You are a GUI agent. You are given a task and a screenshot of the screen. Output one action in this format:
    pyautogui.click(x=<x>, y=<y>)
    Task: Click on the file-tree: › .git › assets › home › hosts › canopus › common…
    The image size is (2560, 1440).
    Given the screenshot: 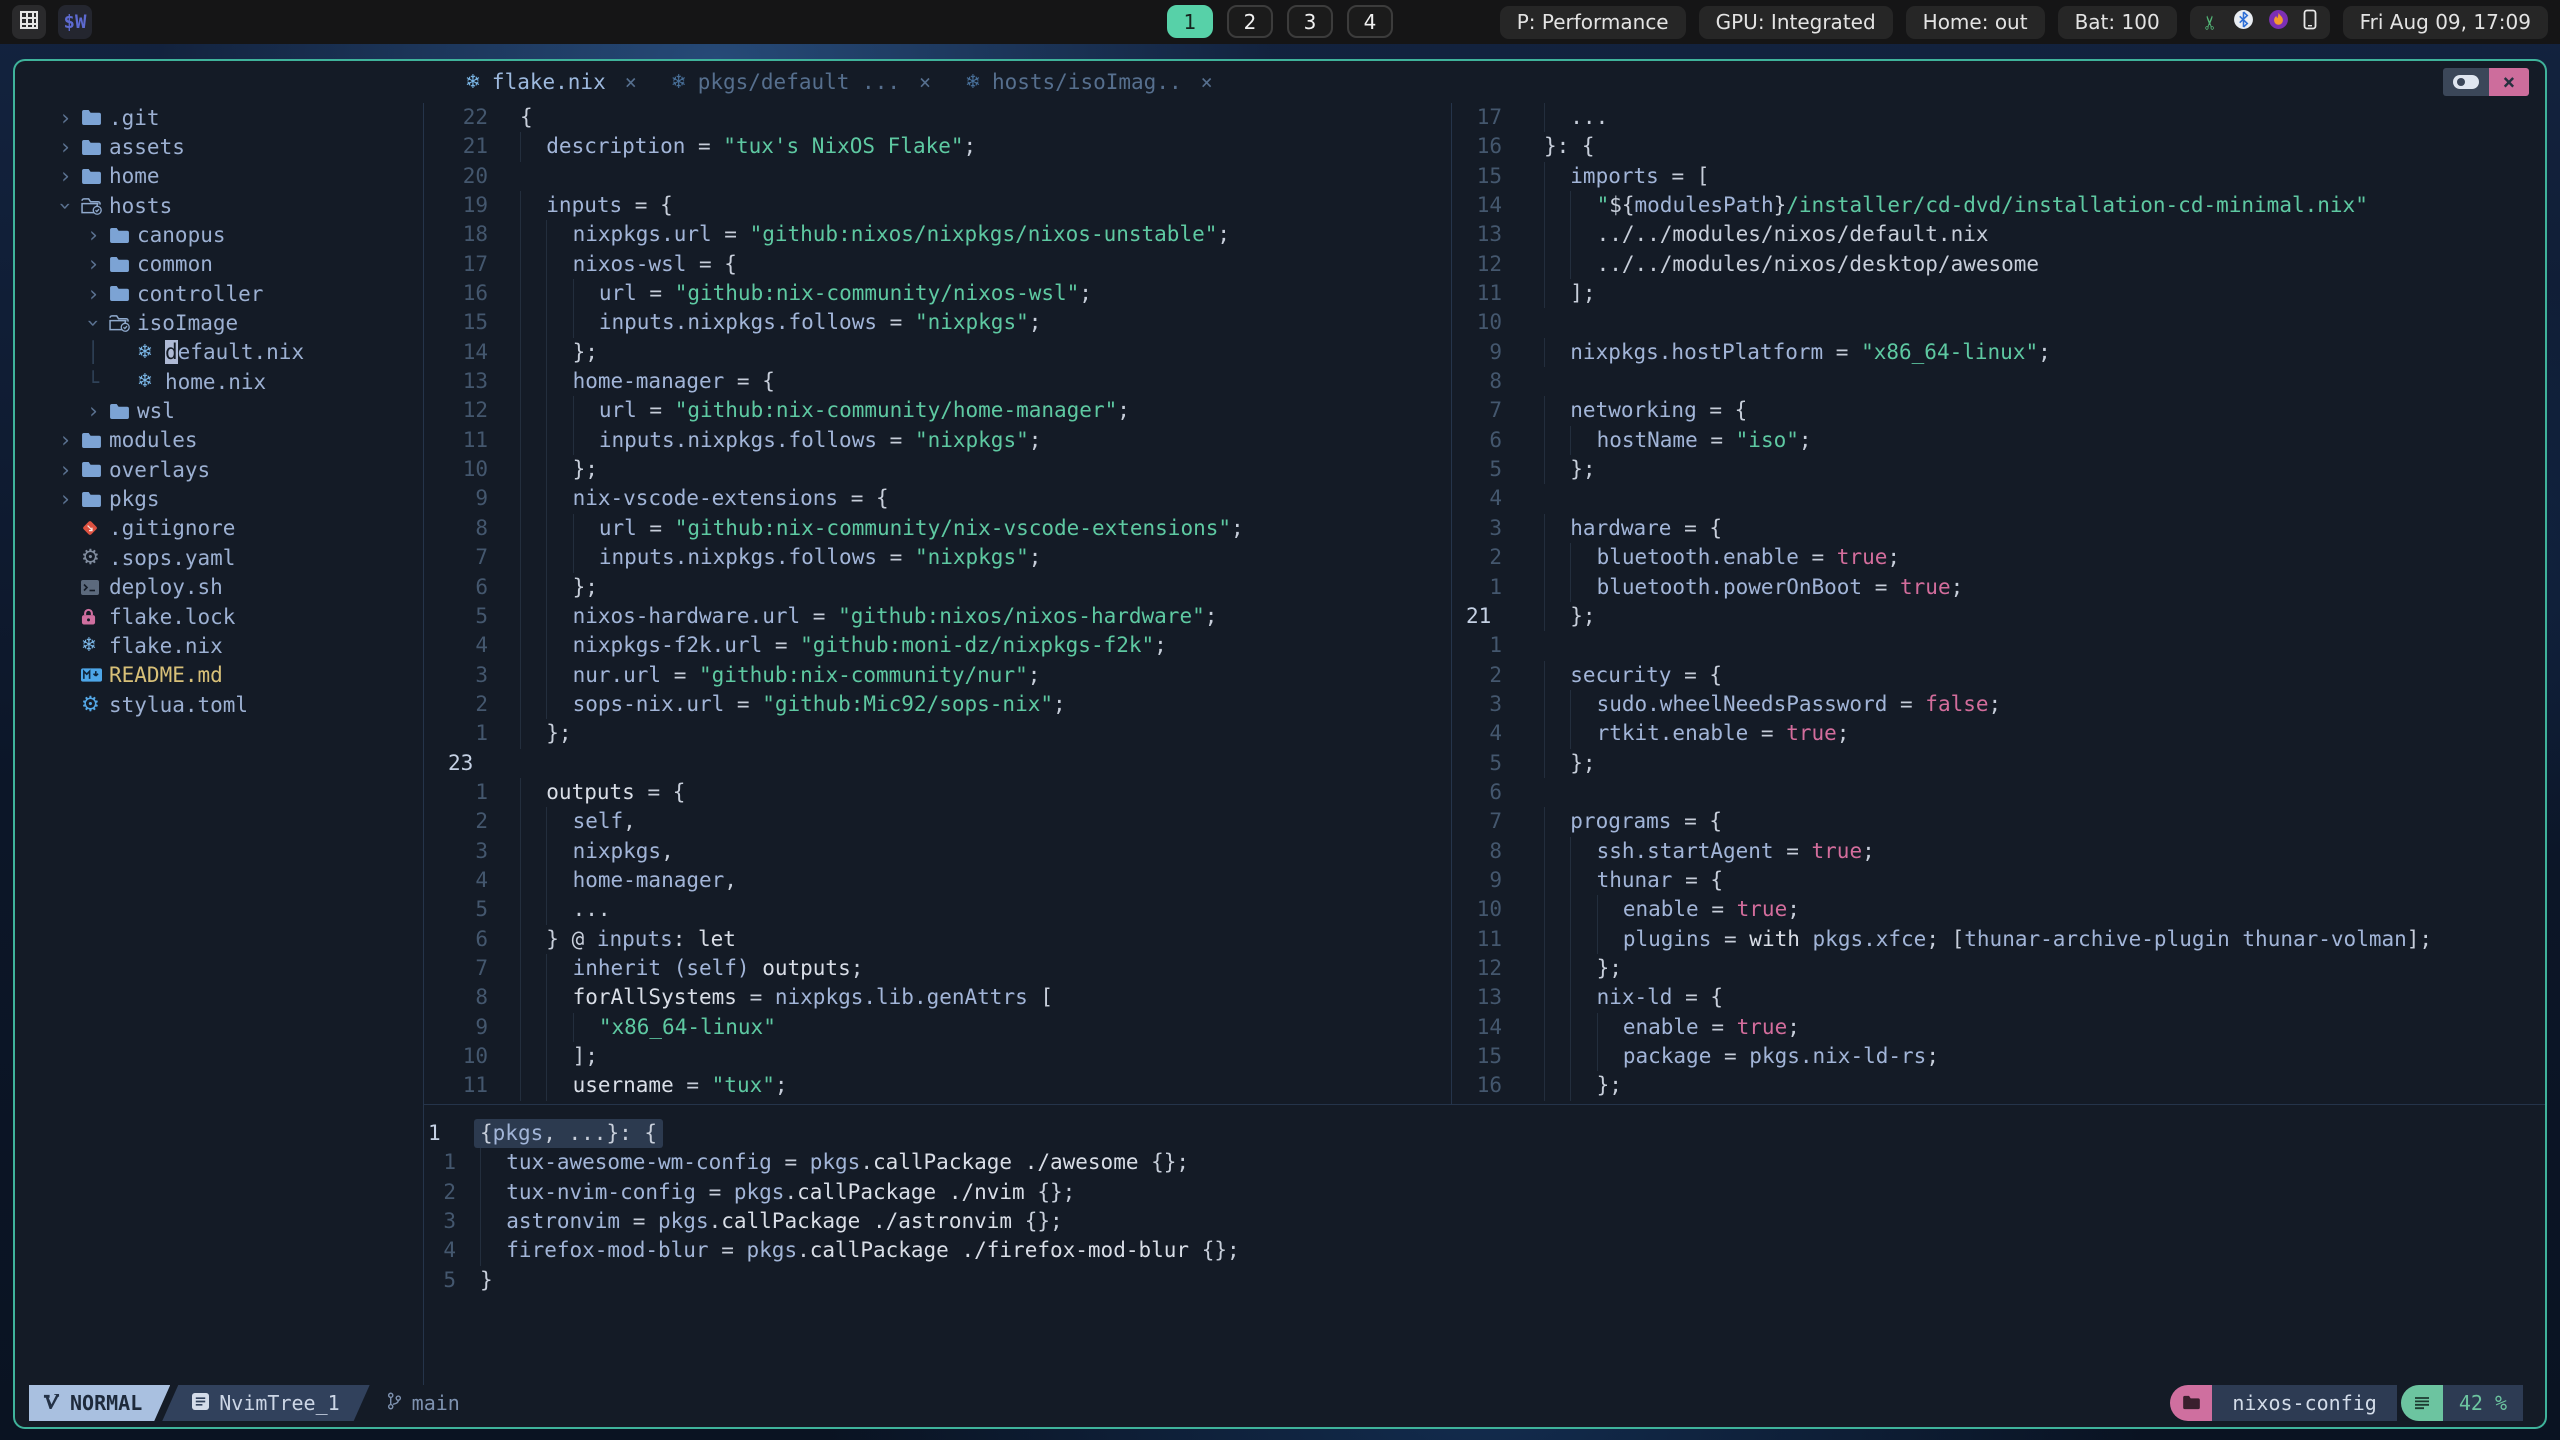 What is the action you would take?
    pyautogui.click(x=219, y=744)
    